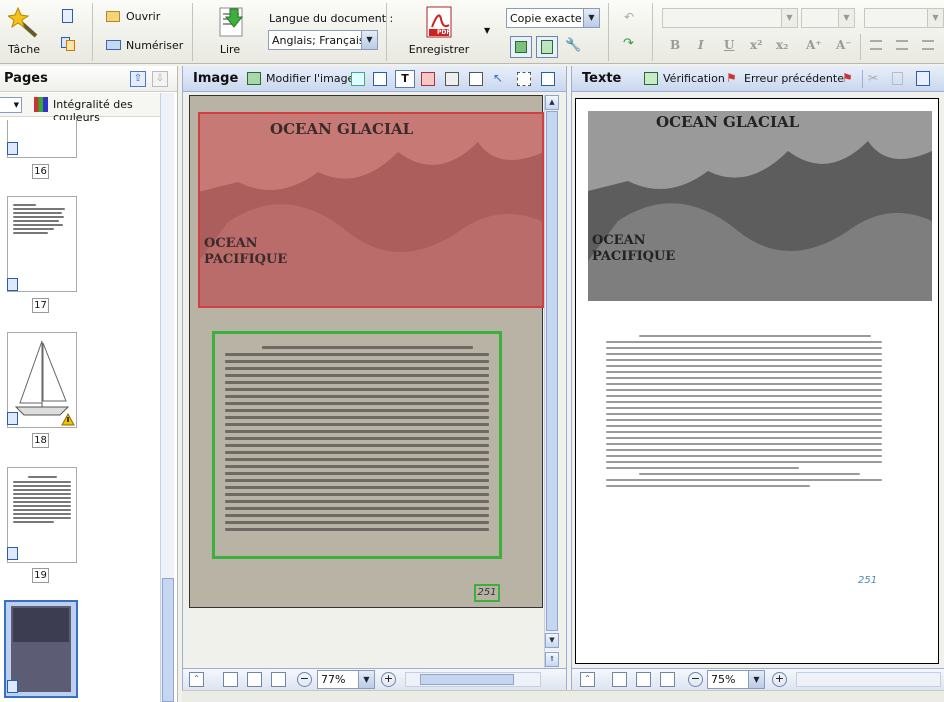 The width and height of the screenshot is (944, 702). I want to click on picture-icon, so click(521, 47).